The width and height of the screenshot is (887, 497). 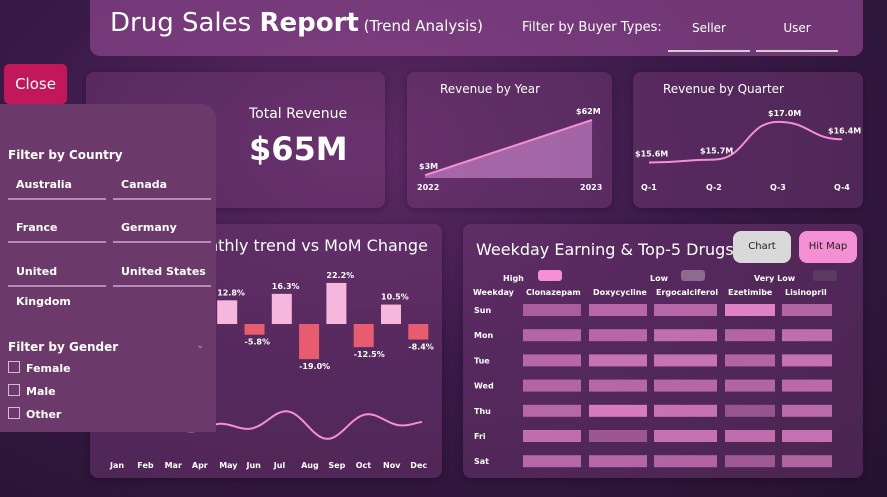 What do you see at coordinates (842, 187) in the screenshot?
I see `x-tick-label: Q-4` at bounding box center [842, 187].